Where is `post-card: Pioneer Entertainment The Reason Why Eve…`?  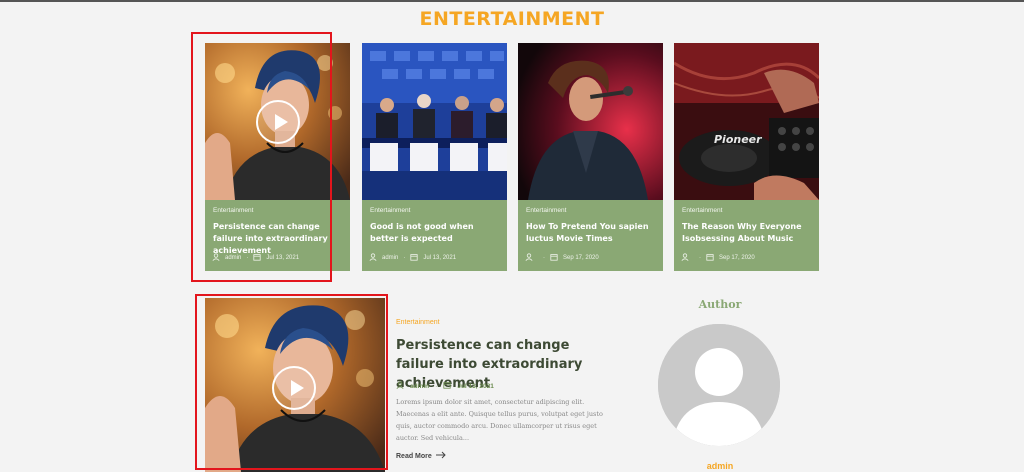 post-card: Pioneer Entertainment The Reason Why Eve… is located at coordinates (746, 157).